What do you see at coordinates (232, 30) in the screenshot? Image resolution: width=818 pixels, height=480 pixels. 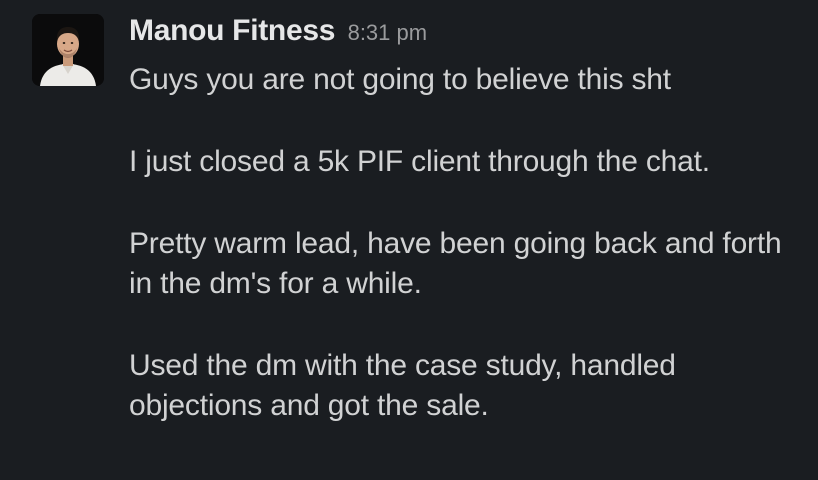 I see `author-name: Manou Fitness` at bounding box center [232, 30].